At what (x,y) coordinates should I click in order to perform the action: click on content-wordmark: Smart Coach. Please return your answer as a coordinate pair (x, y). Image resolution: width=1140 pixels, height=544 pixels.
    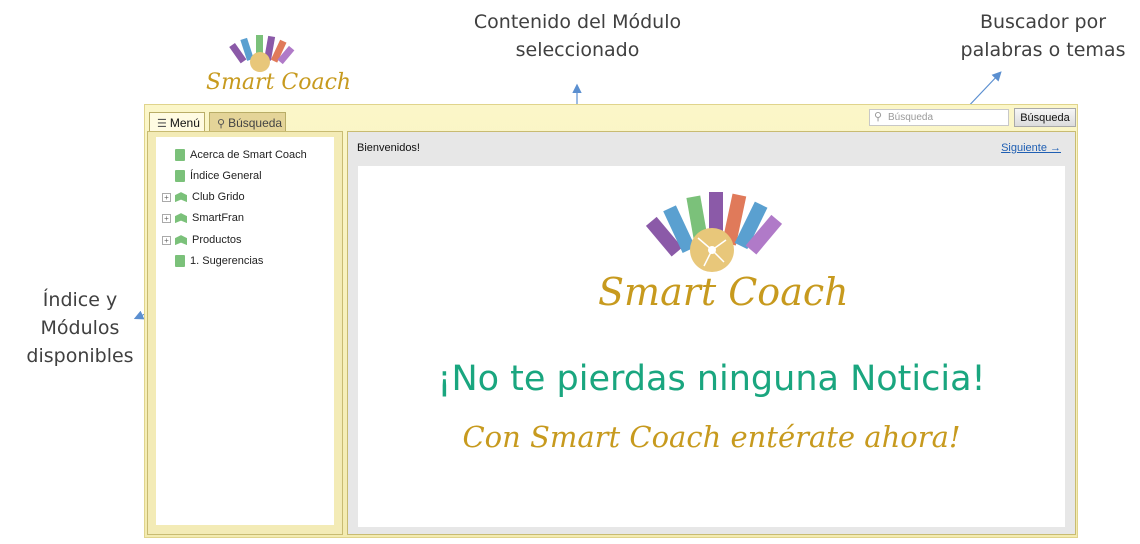
    Looking at the image, I should click on (723, 292).